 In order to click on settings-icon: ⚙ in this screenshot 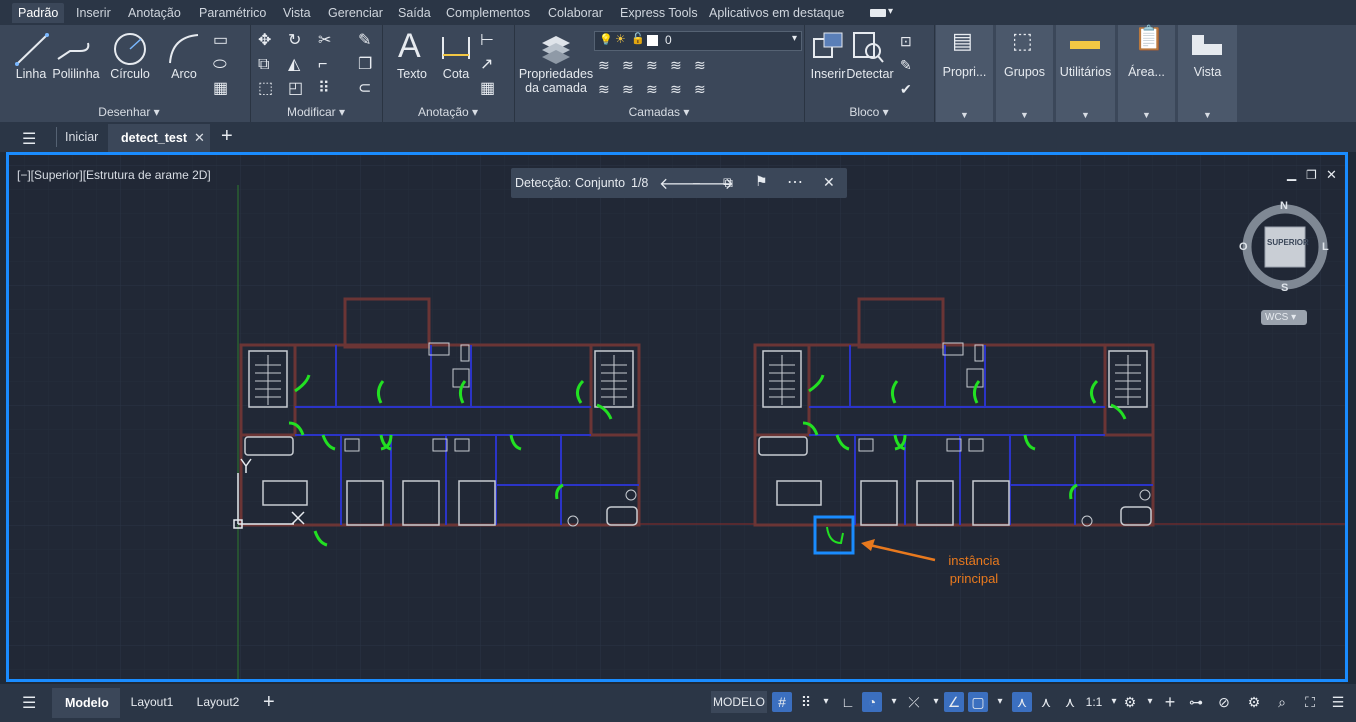, I will do `click(1130, 702)`.